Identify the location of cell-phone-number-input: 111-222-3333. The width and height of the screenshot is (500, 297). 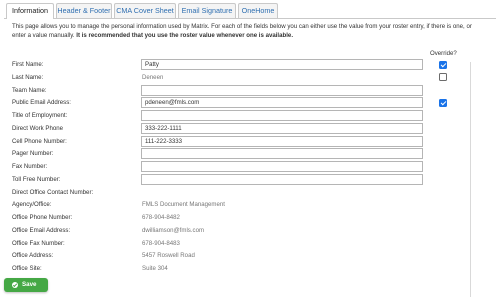
(282, 141).